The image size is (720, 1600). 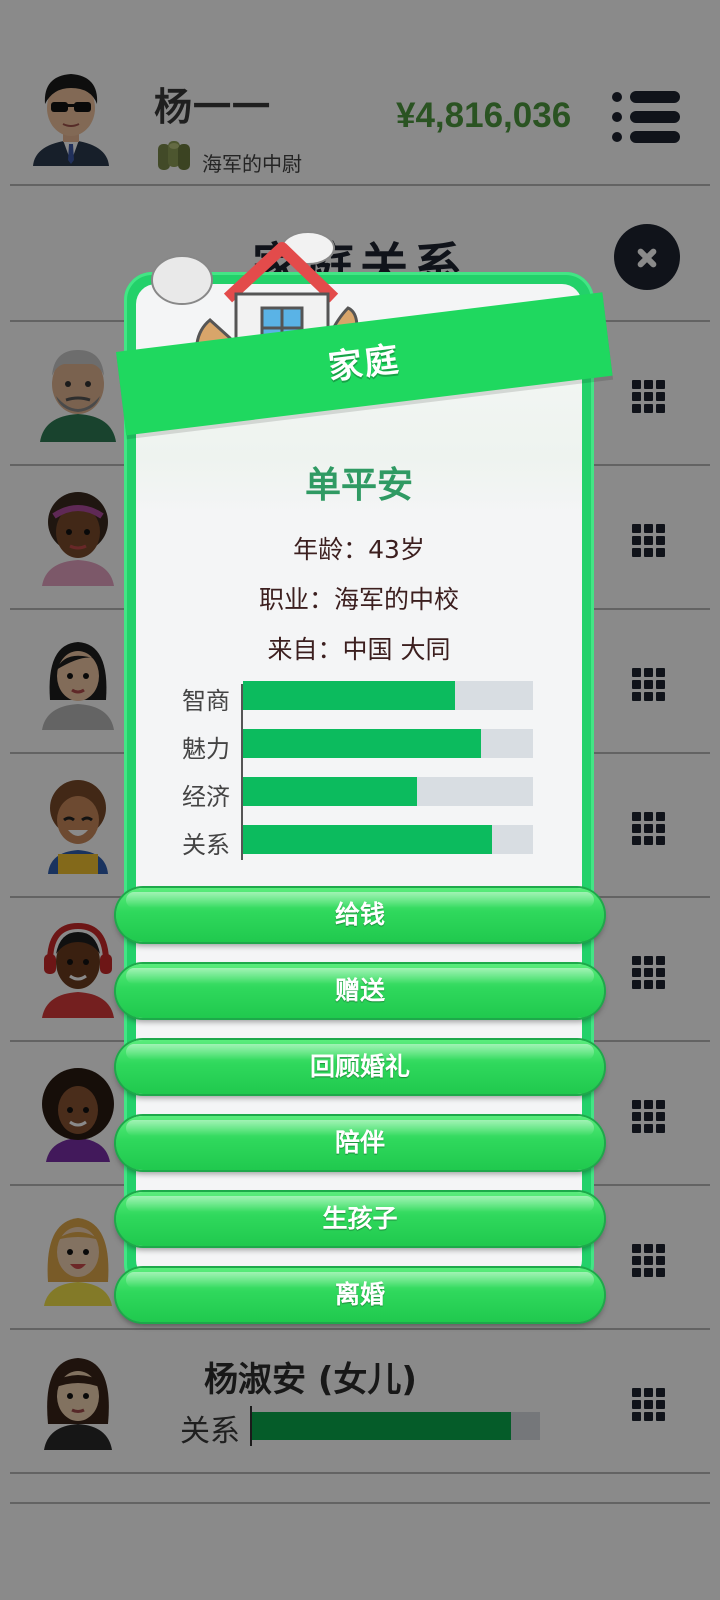 I want to click on stat-label-iq: 智商, so click(x=206, y=701).